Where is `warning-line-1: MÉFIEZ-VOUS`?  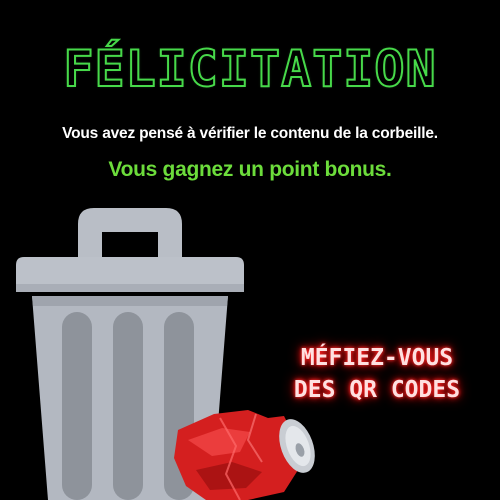 warning-line-1: MÉFIEZ-VOUS is located at coordinates (377, 358).